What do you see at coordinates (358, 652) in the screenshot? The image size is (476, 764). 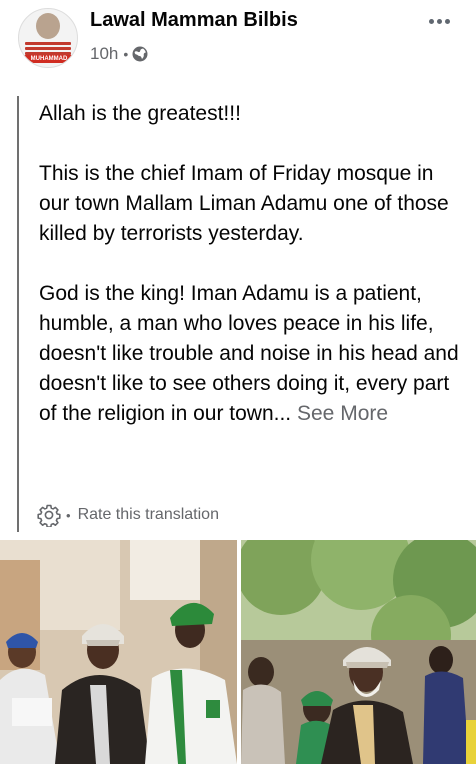 I see `photo-imam-outdoors` at bounding box center [358, 652].